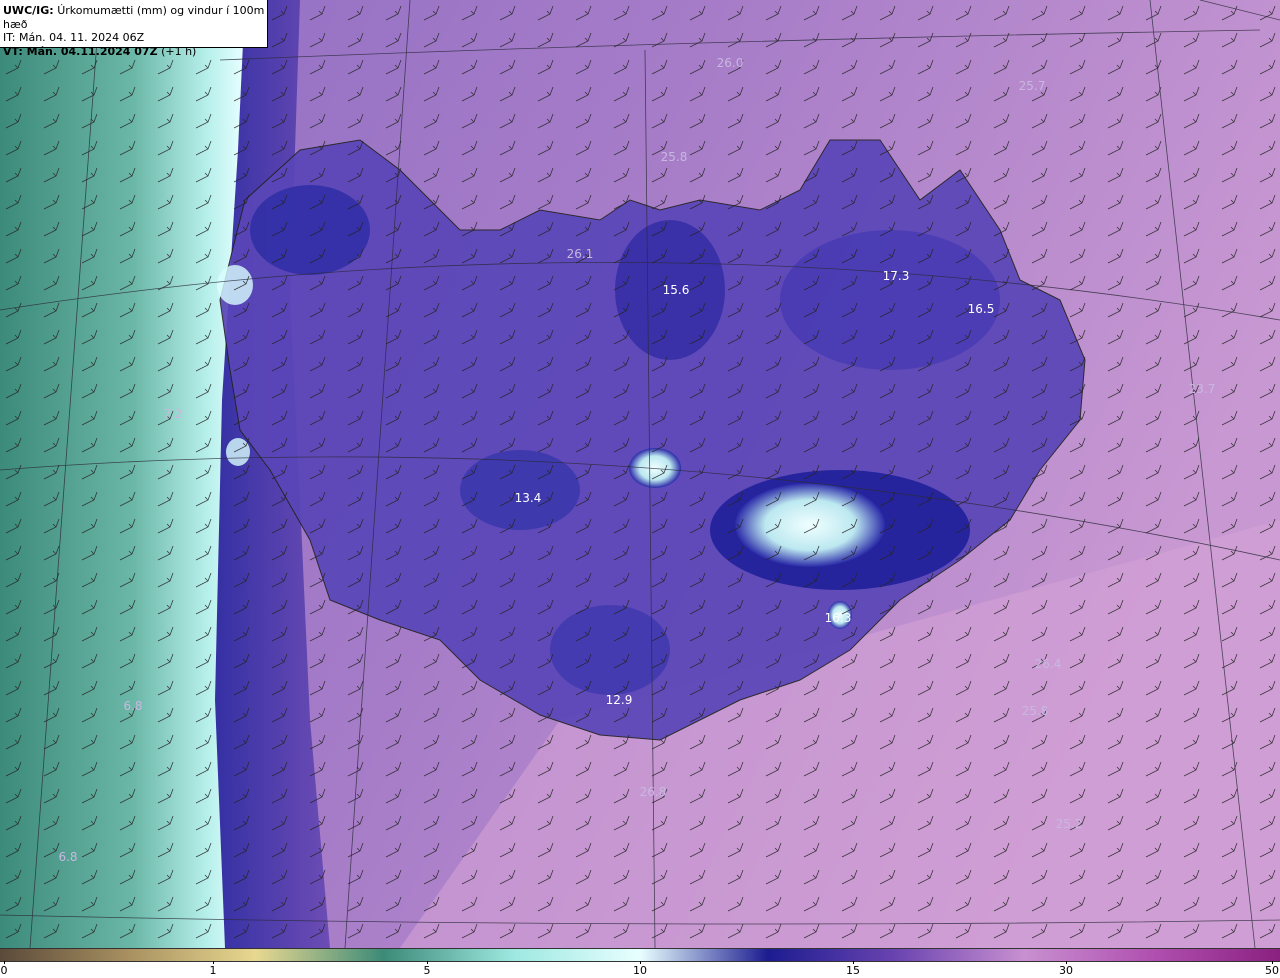 This screenshot has width=1280, height=978. Describe the element at coordinates (640, 970) in the screenshot. I see `colorbar-tick-label: 10` at that location.